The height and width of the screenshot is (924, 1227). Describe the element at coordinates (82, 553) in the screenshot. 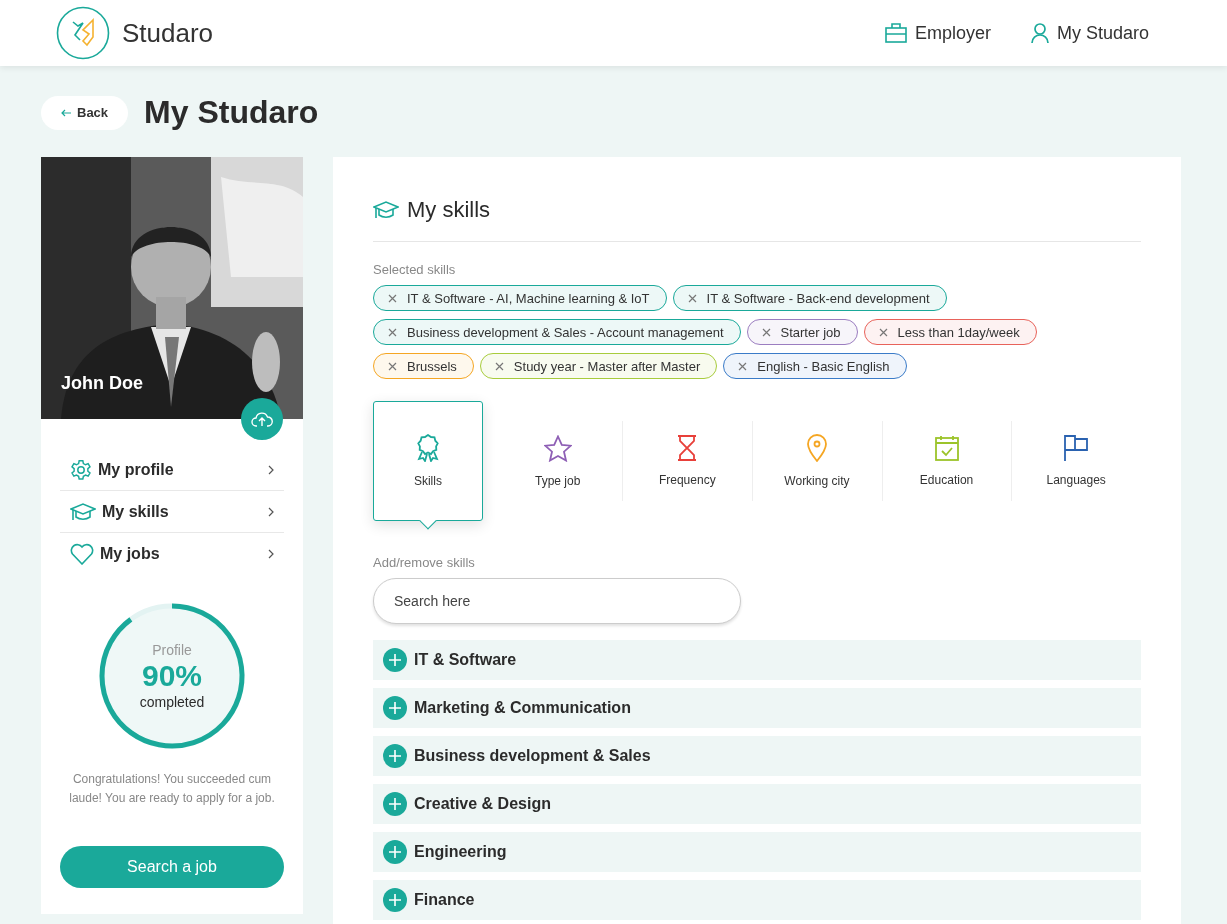

I see `heart-icon` at that location.